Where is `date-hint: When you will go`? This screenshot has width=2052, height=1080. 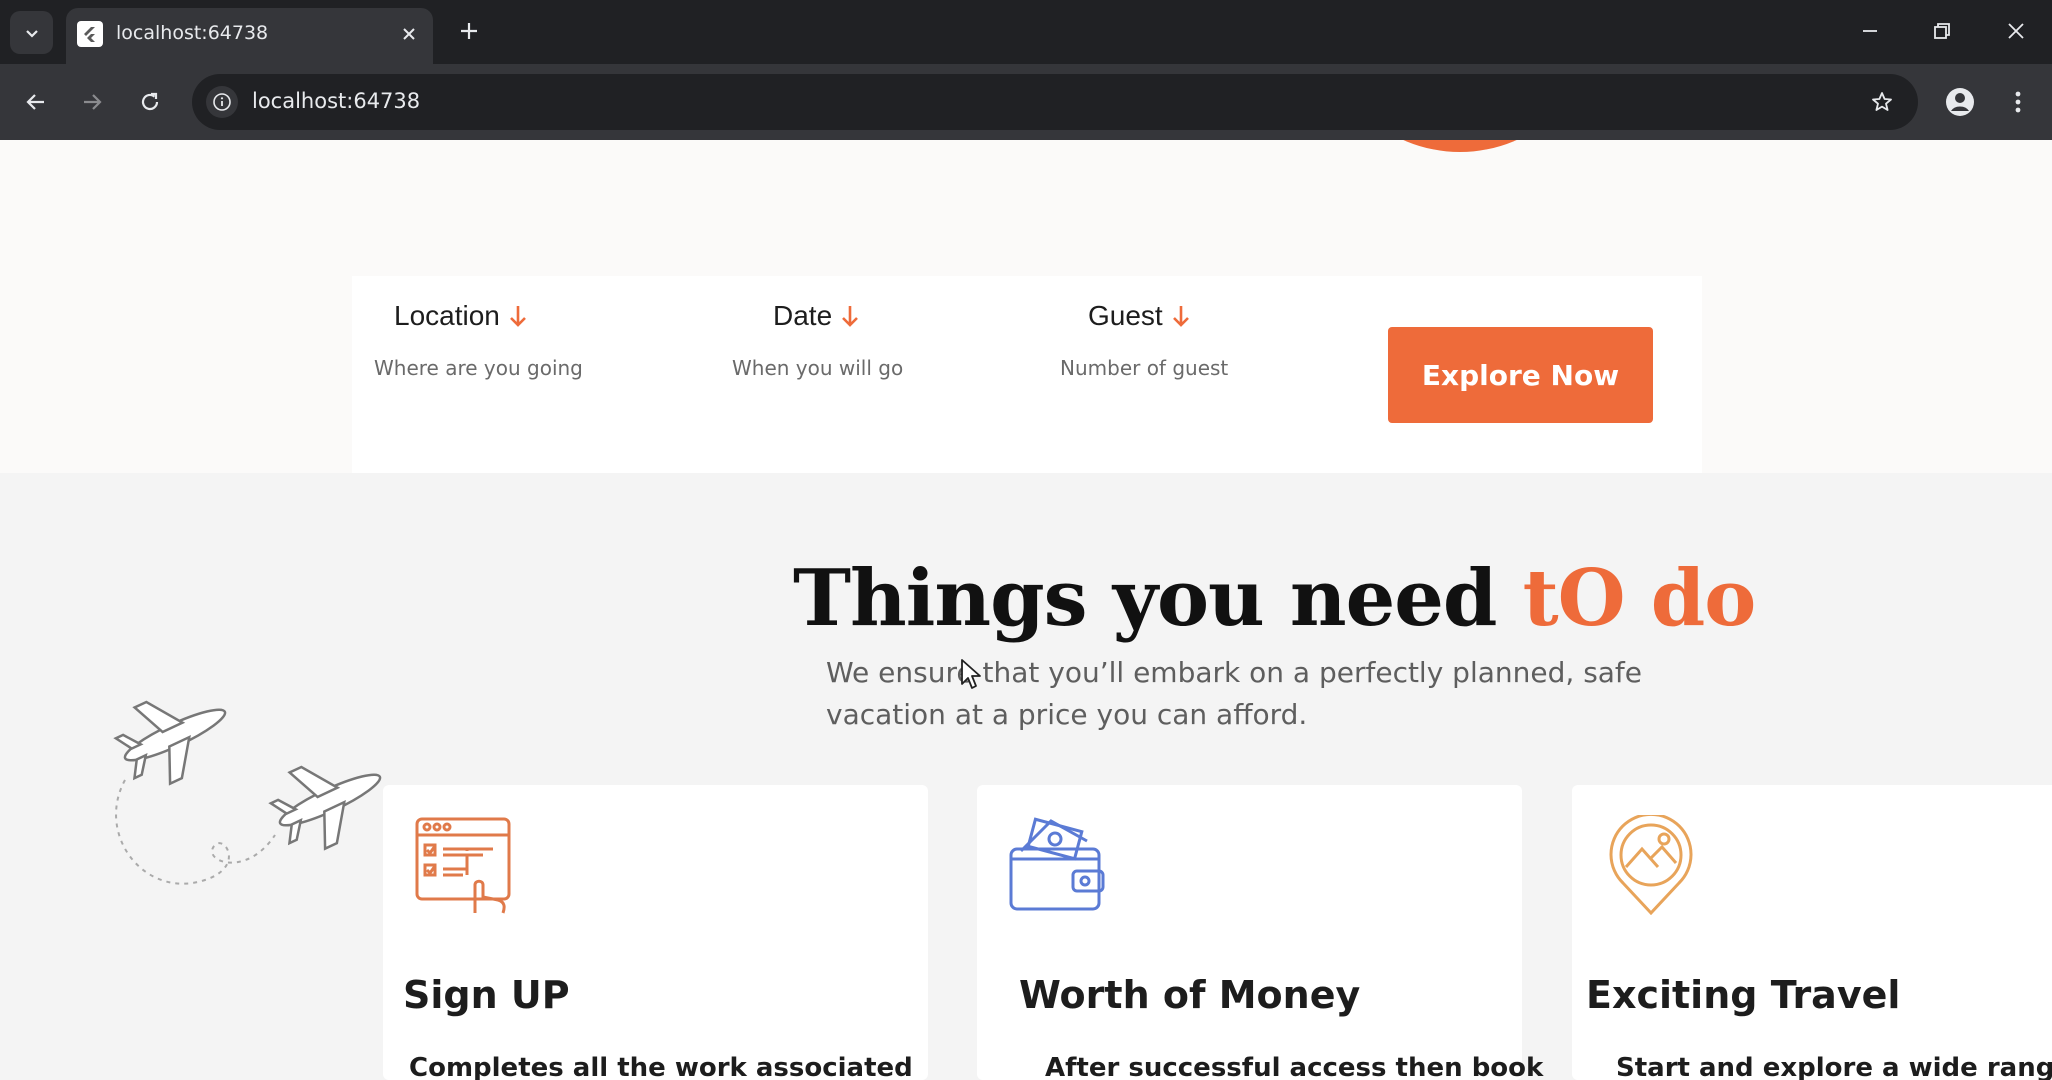
date-hint: When you will go is located at coordinates (817, 368).